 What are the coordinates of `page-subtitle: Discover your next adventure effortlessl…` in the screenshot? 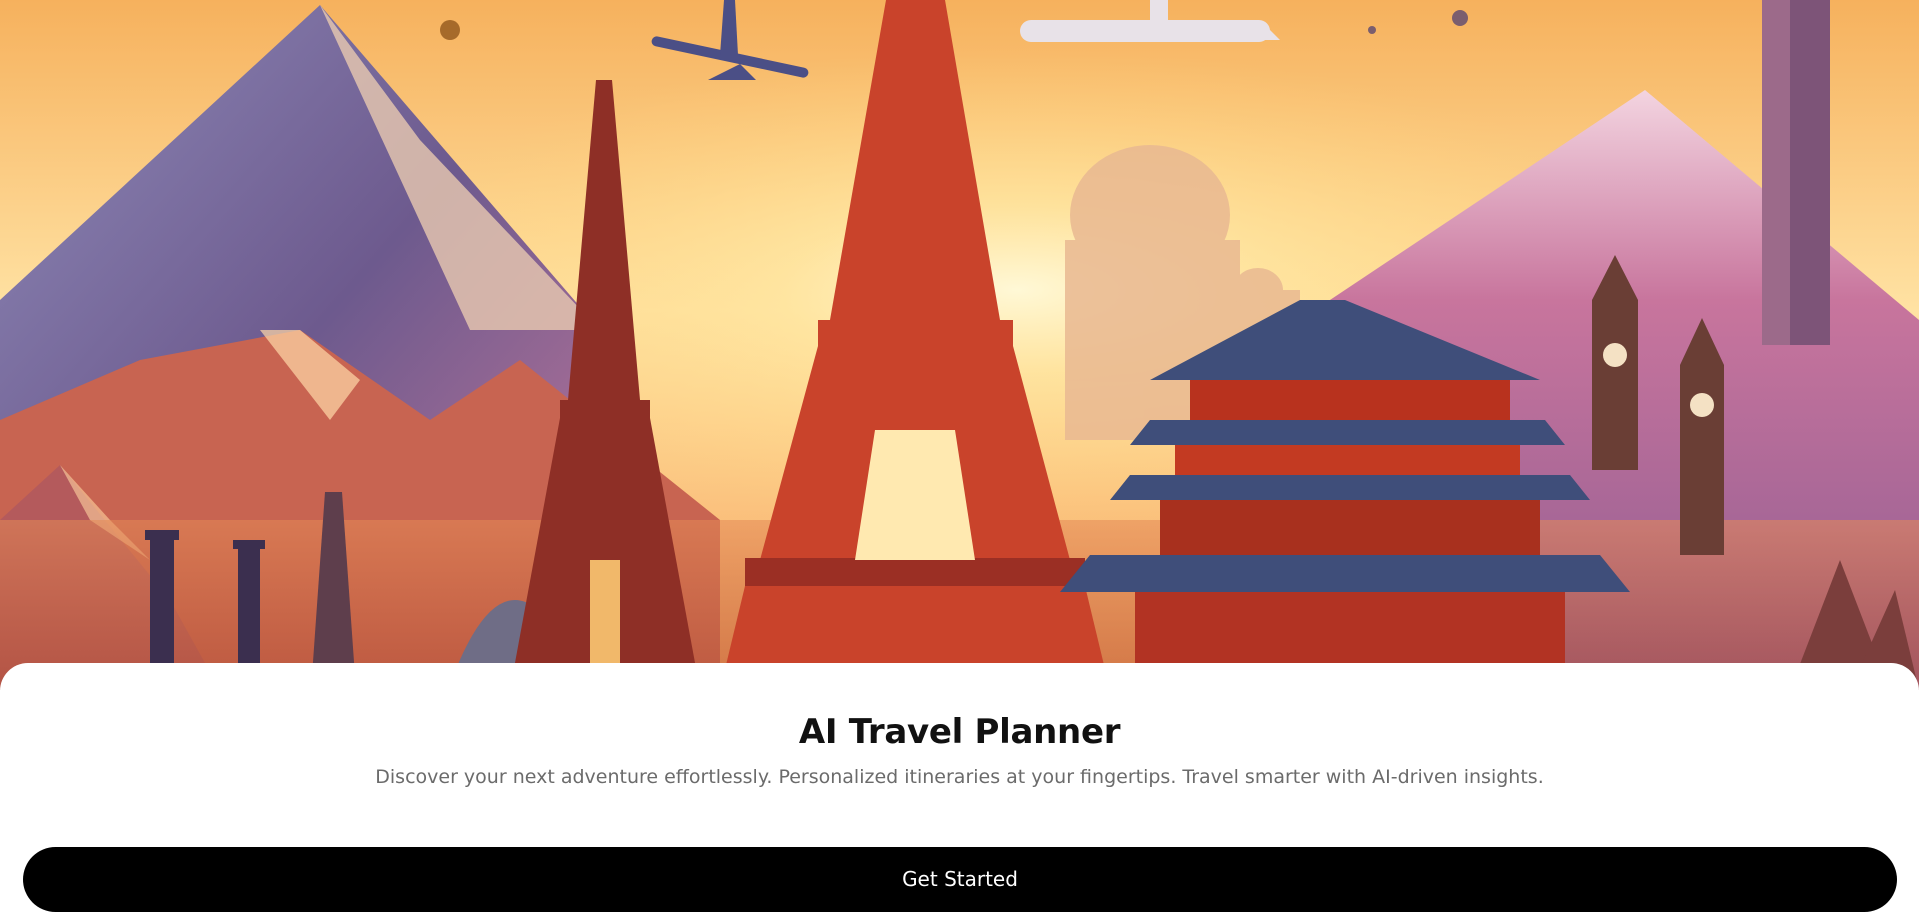 It's located at (959, 777).